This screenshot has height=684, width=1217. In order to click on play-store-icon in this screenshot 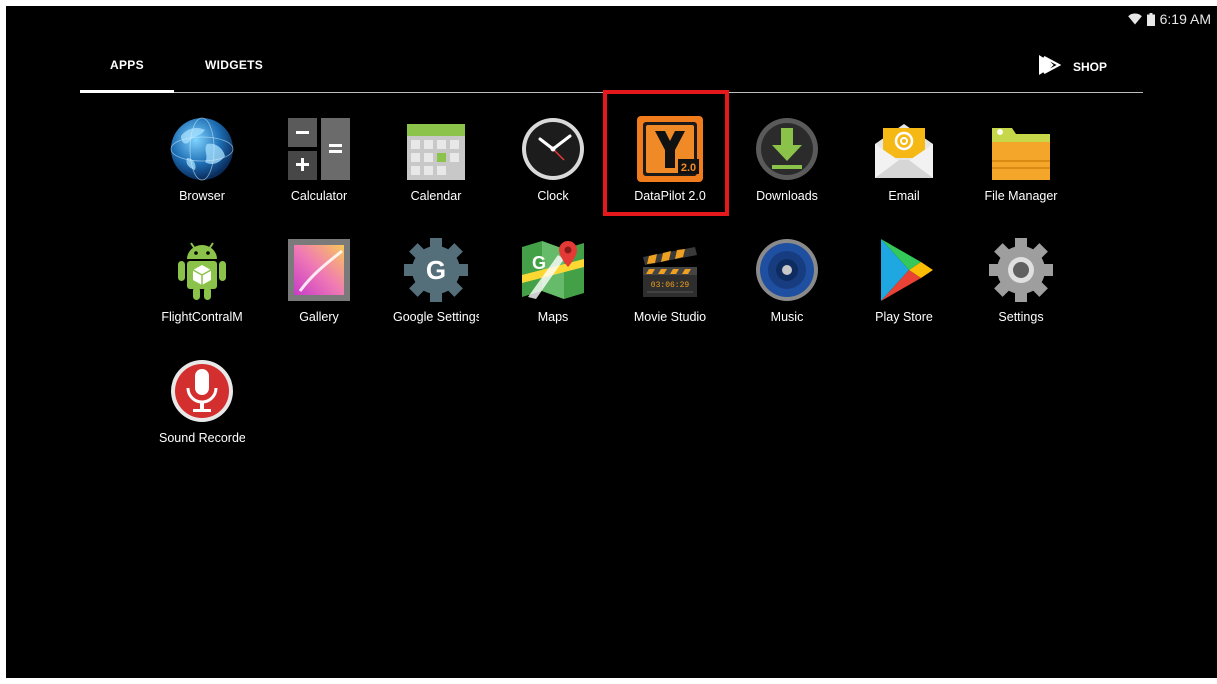, I will do `click(904, 270)`.